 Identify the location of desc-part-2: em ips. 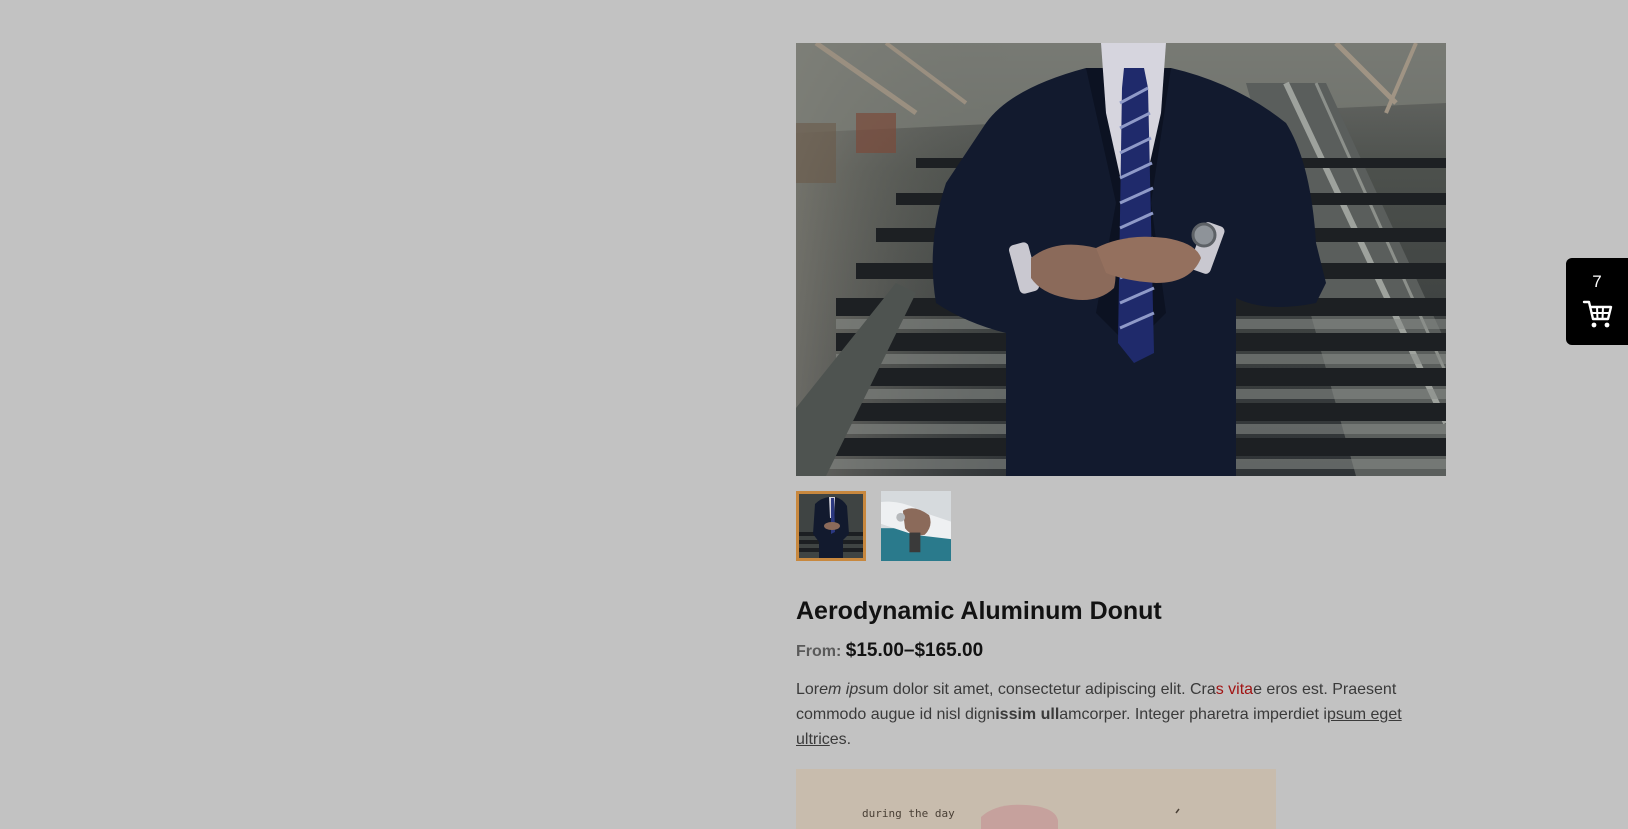
(843, 689).